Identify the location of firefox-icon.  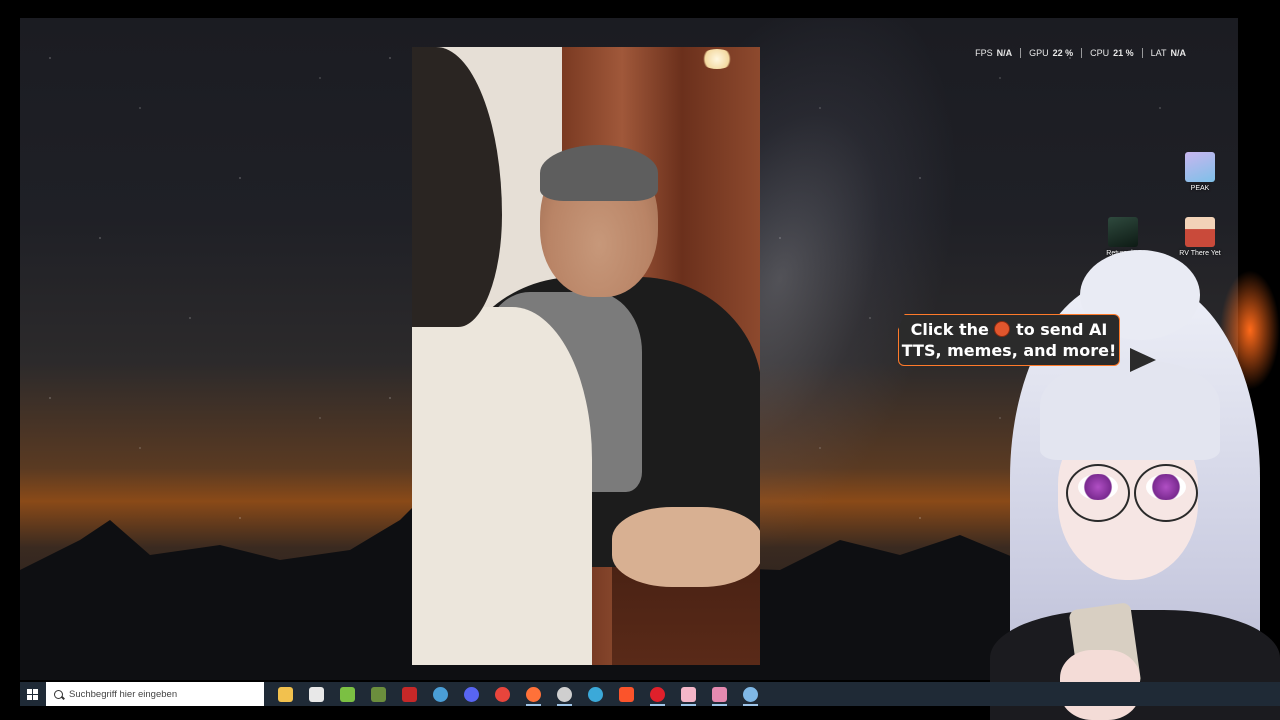
(533, 694).